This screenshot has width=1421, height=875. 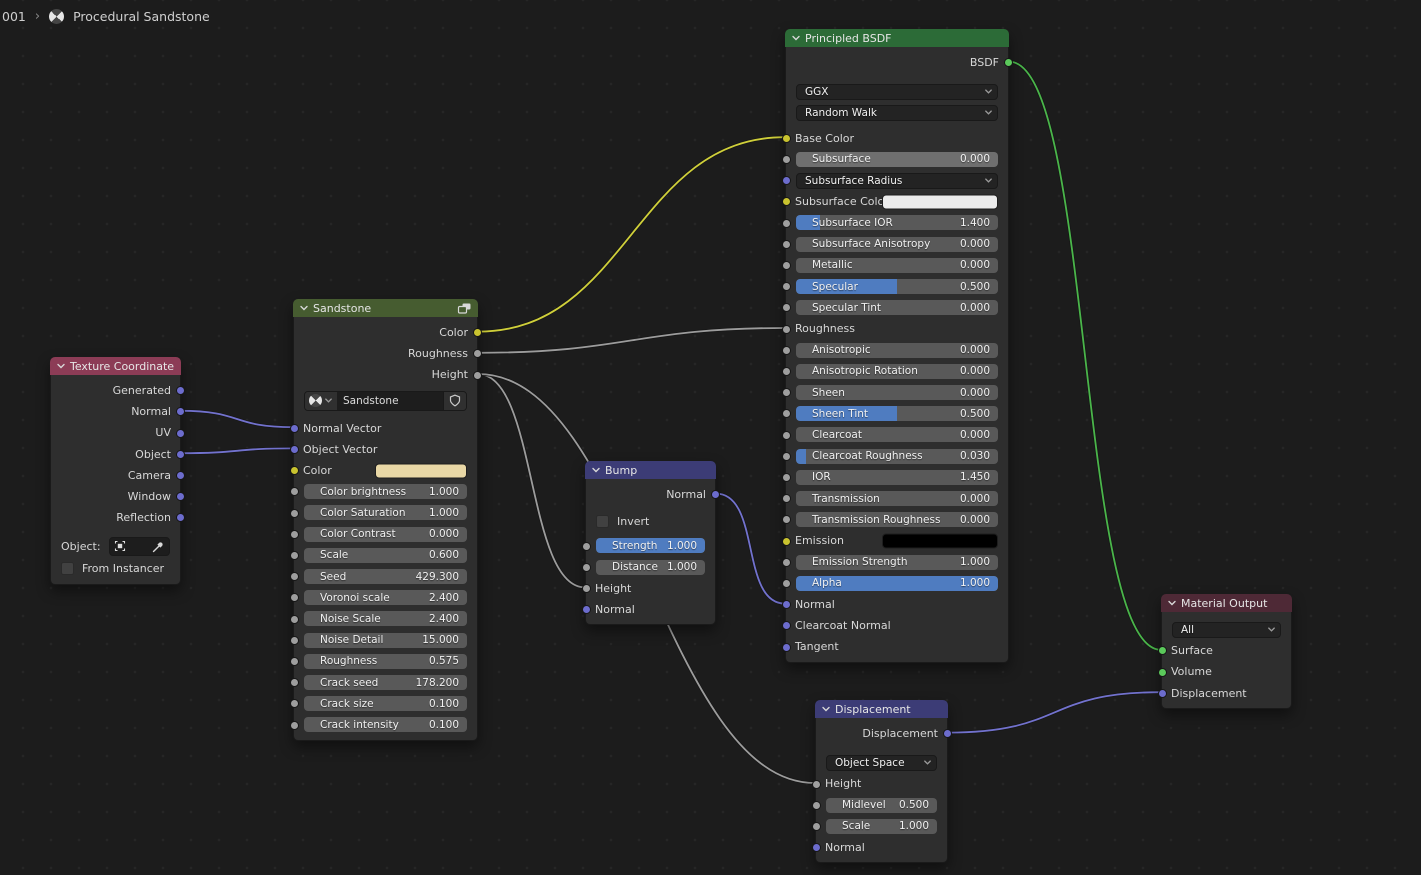 I want to click on socket-tangent-in, so click(x=786, y=647).